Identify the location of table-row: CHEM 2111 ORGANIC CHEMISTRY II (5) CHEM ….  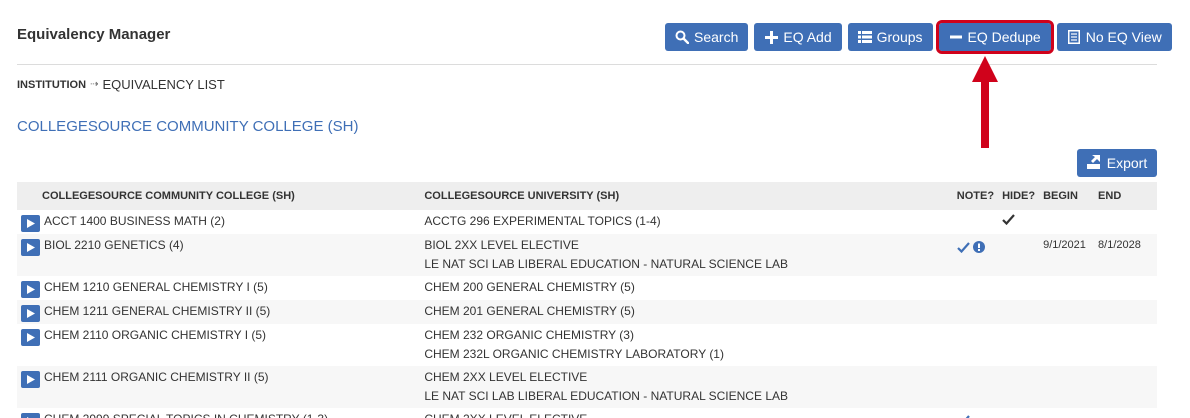
(587, 387).